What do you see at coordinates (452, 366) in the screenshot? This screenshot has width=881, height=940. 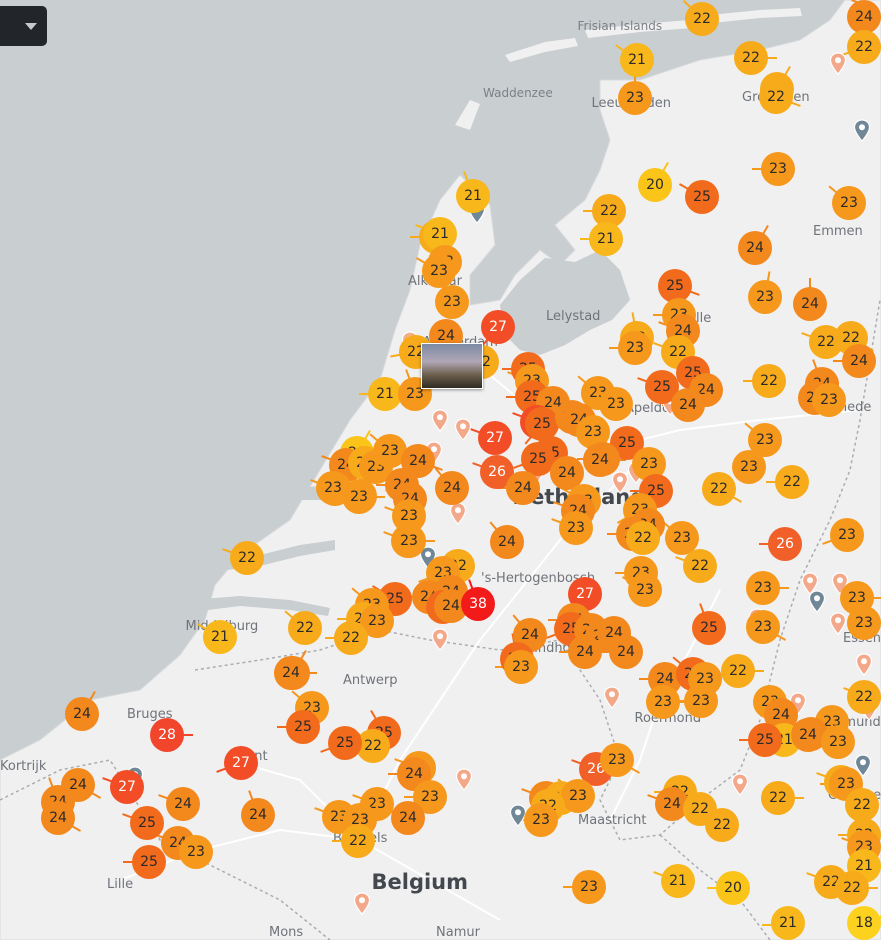 I see `webcam-thumbnail` at bounding box center [452, 366].